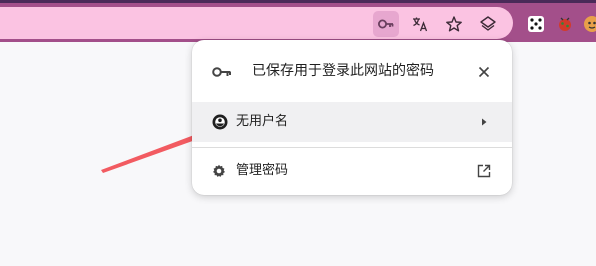 This screenshot has height=266, width=596. I want to click on saved-credential-row: 无用户名, so click(352, 122).